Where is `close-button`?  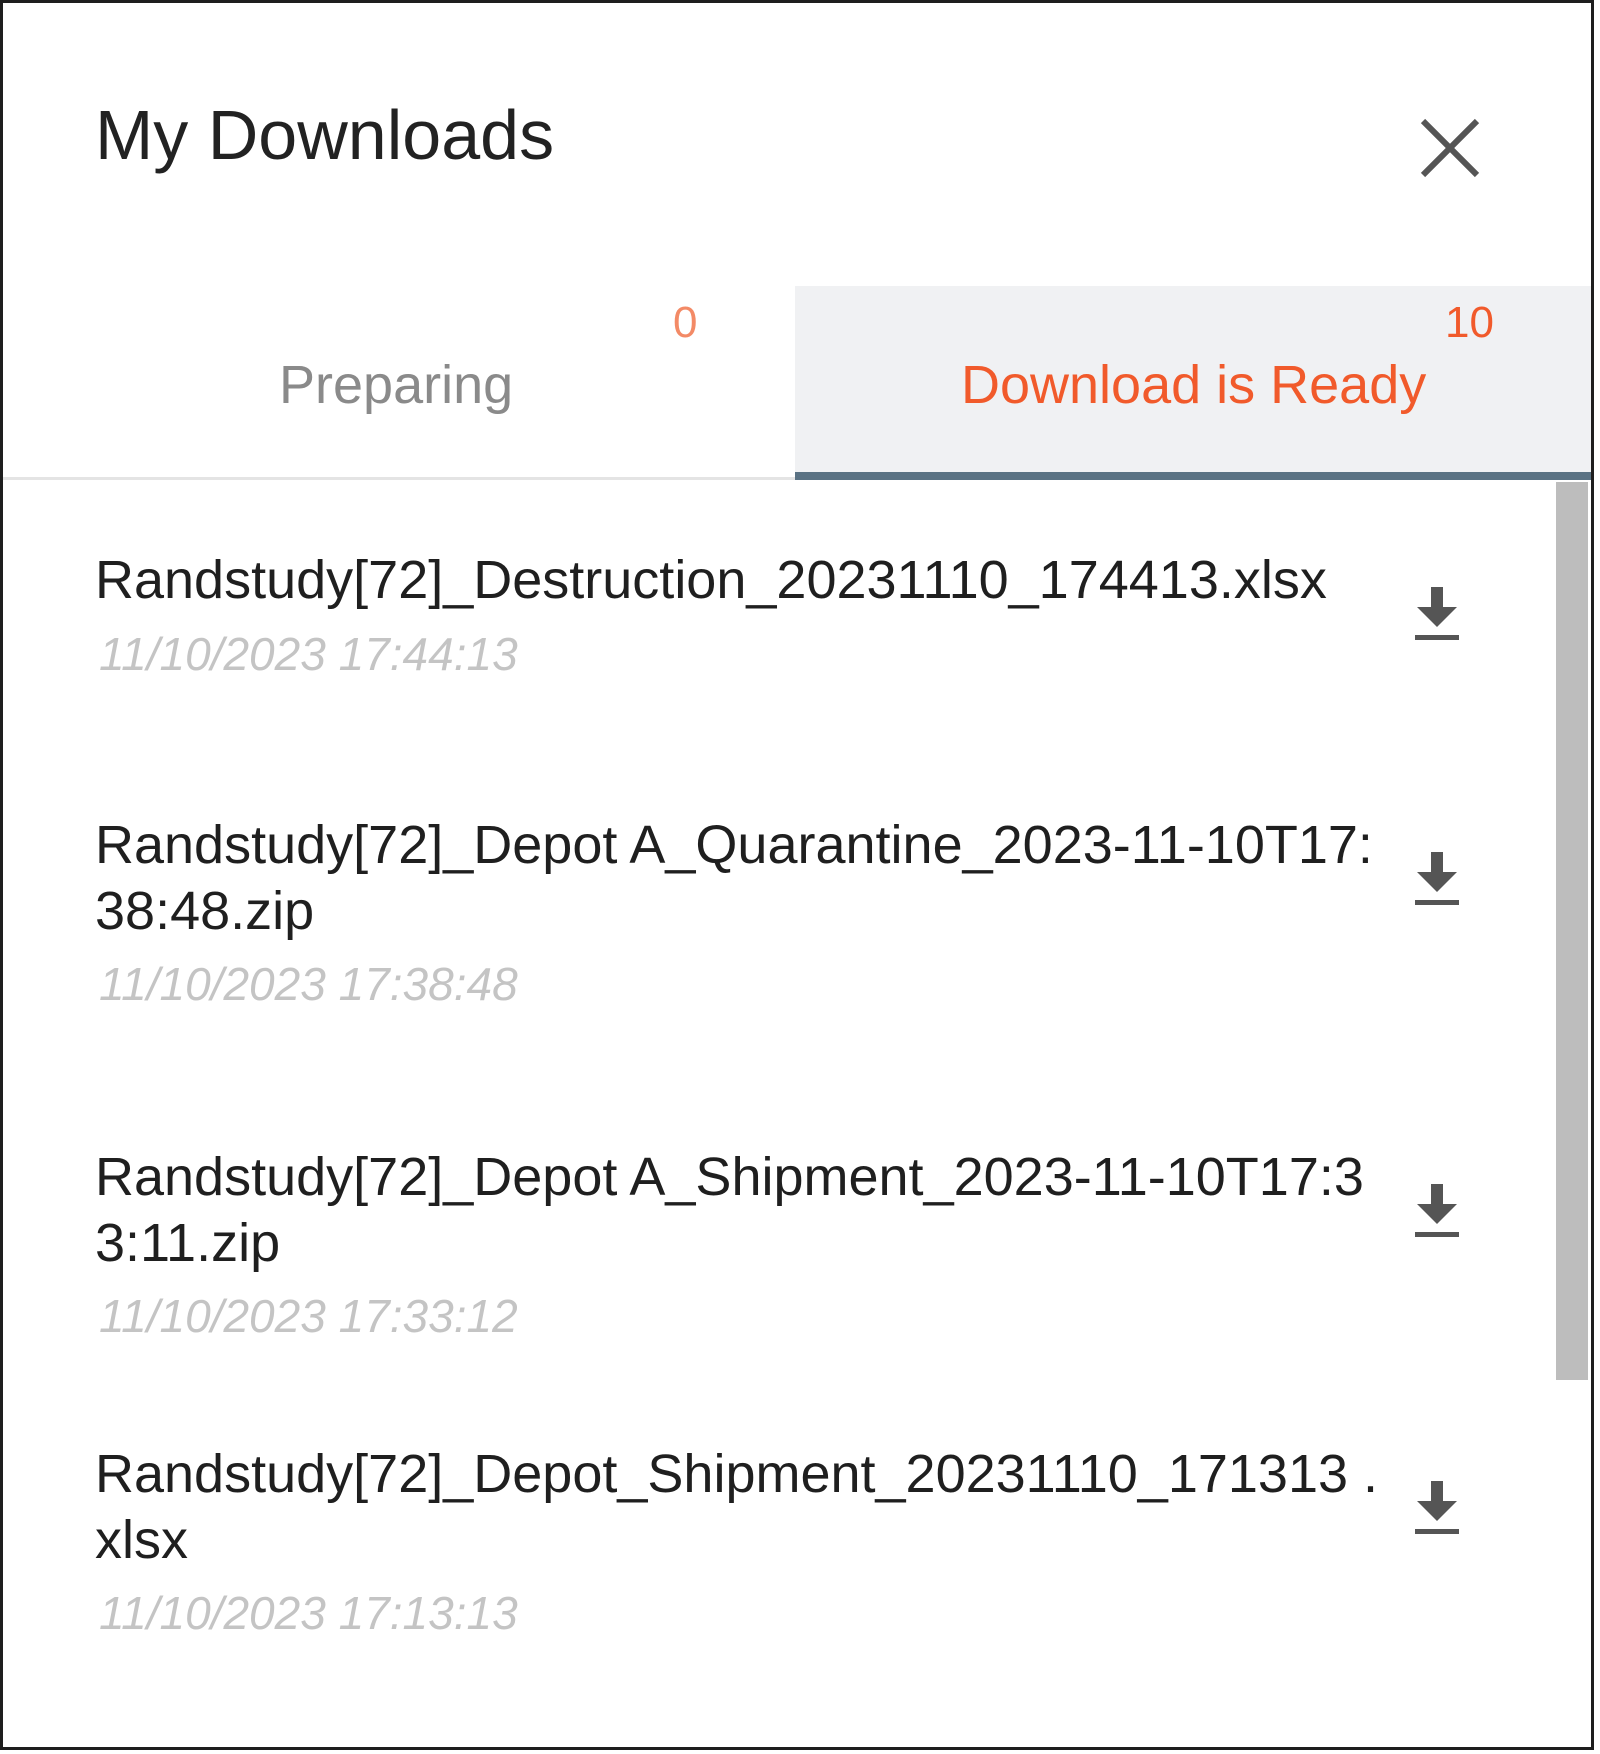
close-button is located at coordinates (1450, 148).